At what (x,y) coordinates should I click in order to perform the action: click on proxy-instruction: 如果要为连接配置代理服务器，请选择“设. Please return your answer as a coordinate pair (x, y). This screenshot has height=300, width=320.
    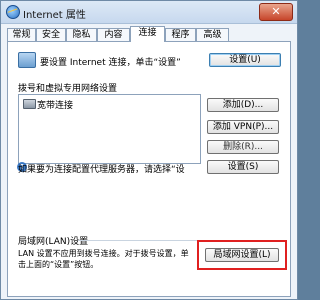
    Looking at the image, I should click on (101, 170).